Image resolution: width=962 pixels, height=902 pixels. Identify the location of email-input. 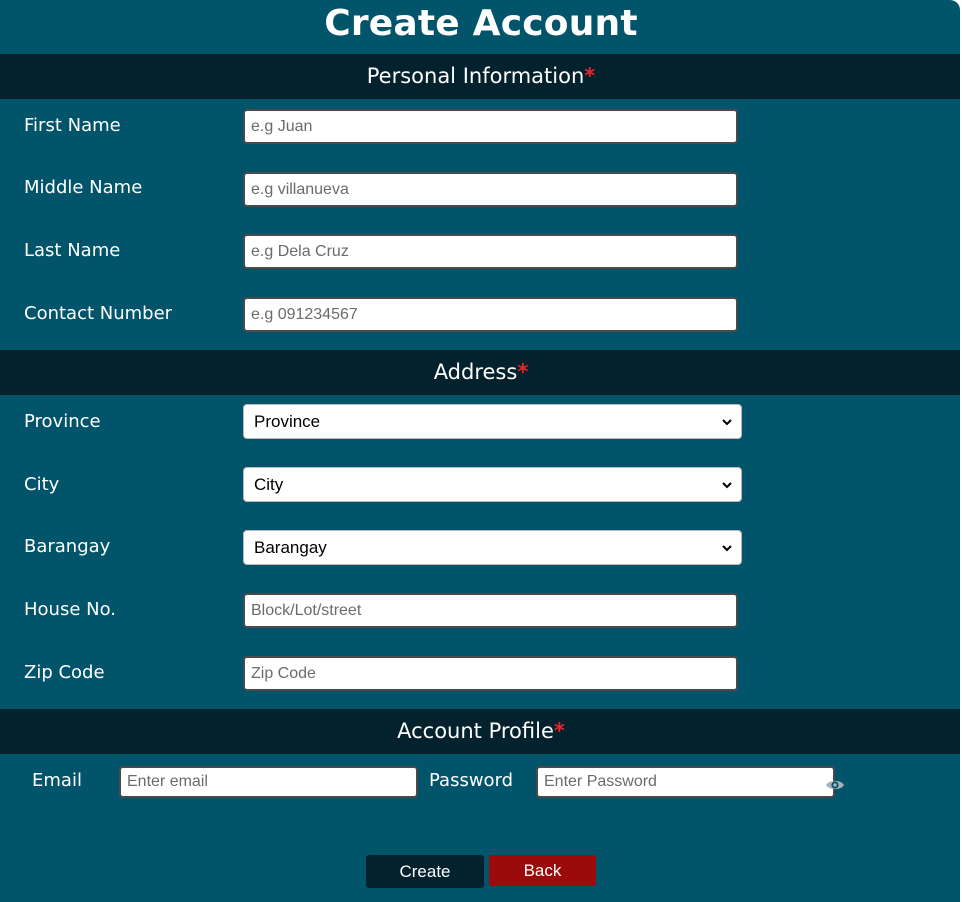
(268, 782).